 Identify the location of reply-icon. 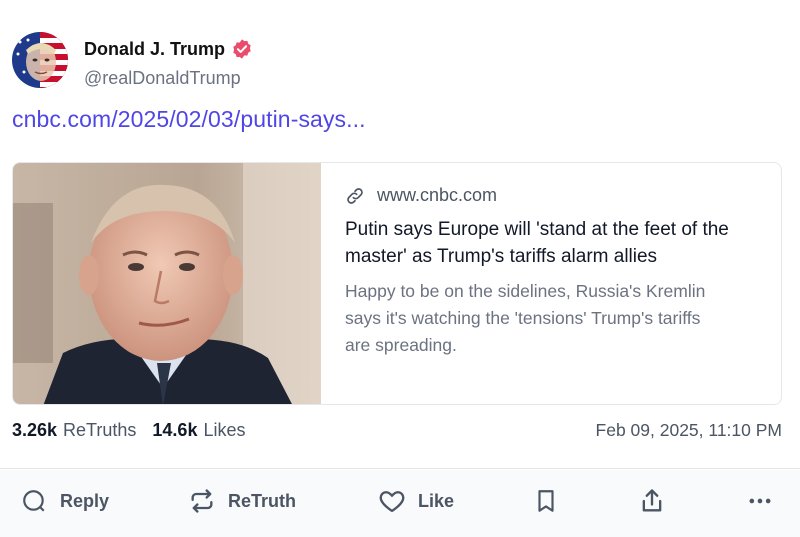
(34, 501).